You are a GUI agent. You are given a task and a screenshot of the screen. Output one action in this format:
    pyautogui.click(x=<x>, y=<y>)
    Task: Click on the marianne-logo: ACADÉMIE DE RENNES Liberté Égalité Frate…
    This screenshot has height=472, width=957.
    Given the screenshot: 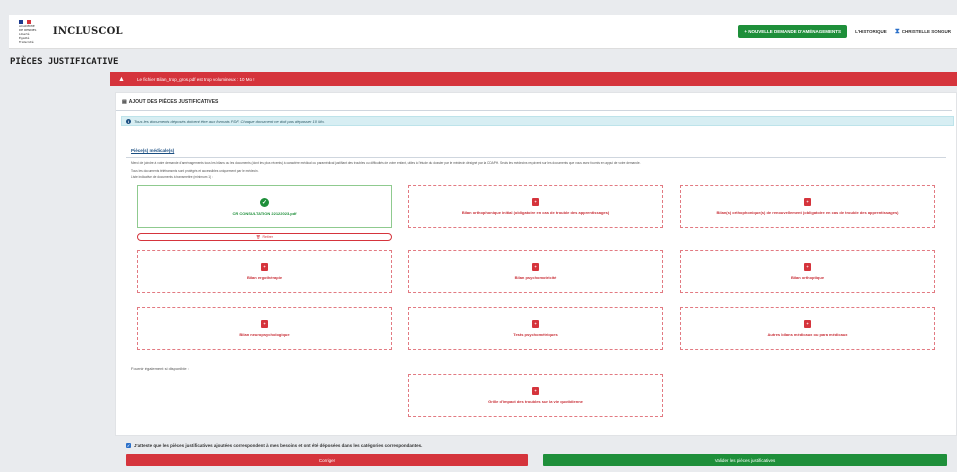 What is the action you would take?
    pyautogui.click(x=32, y=31)
    